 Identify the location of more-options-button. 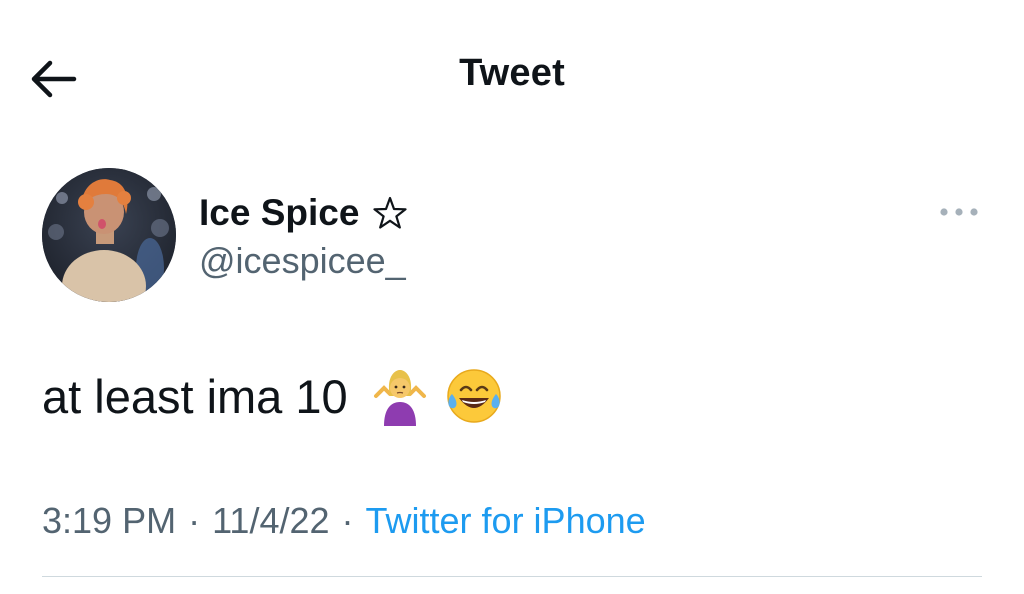
(959, 212).